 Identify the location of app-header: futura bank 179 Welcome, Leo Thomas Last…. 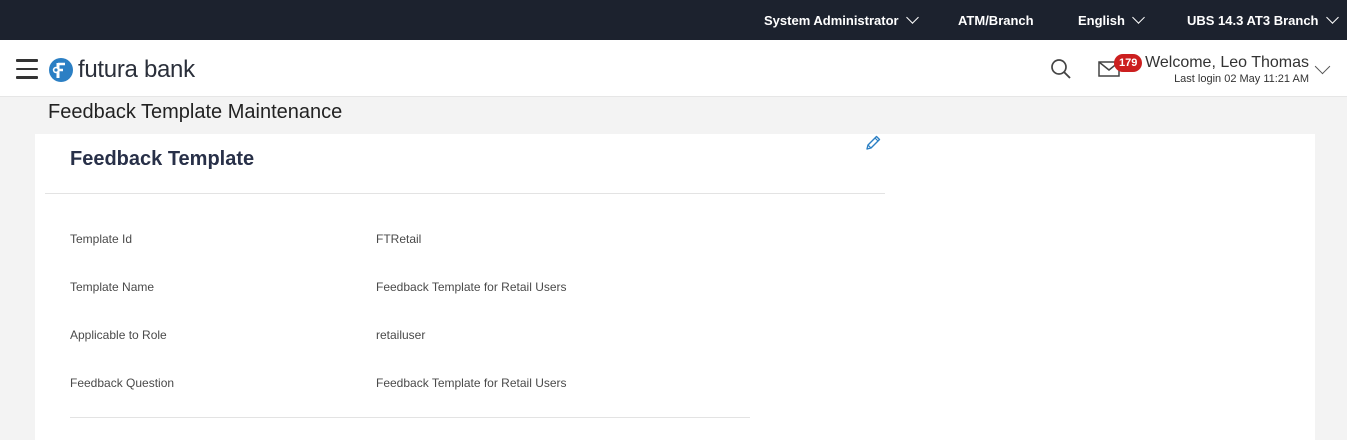
(673, 68).